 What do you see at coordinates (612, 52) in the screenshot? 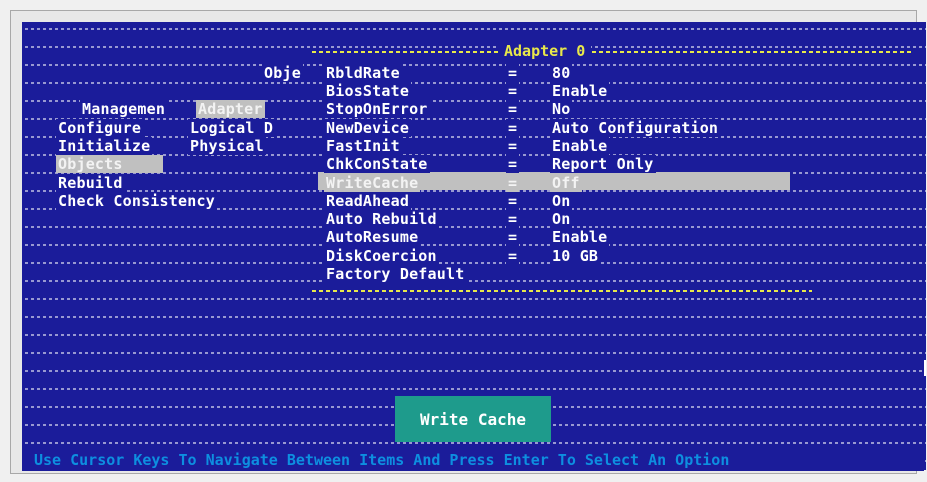
I see `panel-top-border` at bounding box center [612, 52].